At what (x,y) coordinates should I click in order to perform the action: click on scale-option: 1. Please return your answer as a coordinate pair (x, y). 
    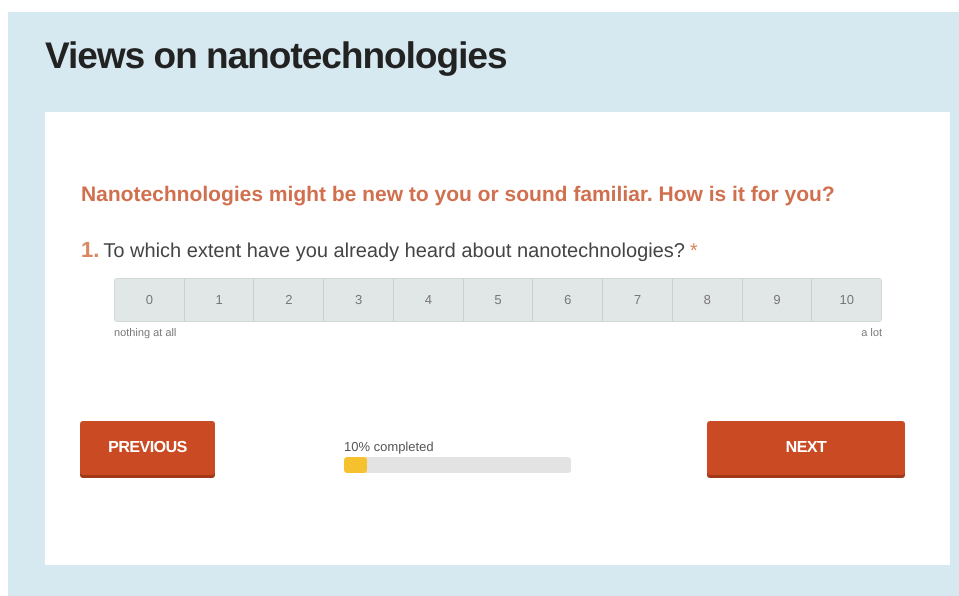
    Looking at the image, I should click on (219, 300).